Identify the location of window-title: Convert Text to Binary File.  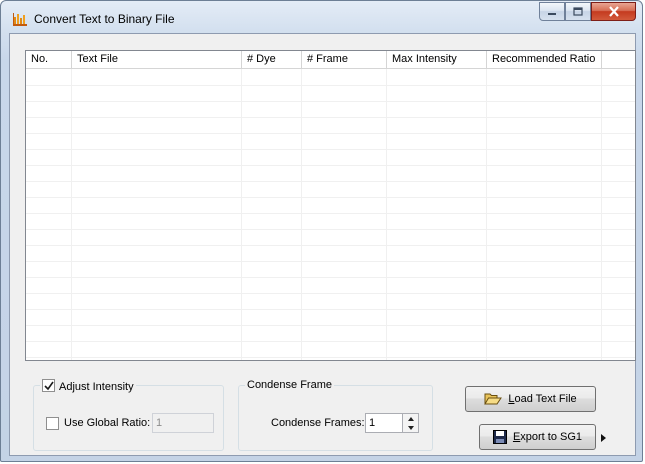
(104, 19).